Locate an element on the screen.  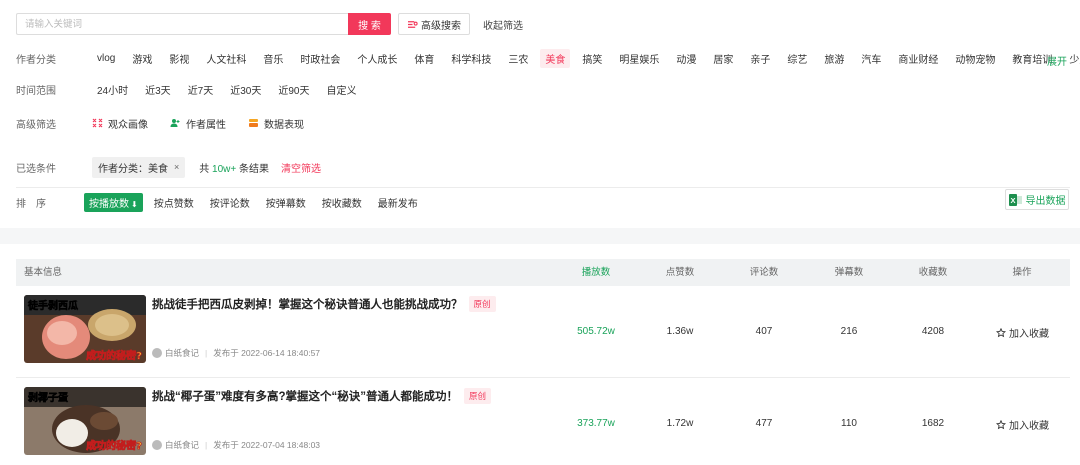
time-option-4: 近30天 is located at coordinates (245, 89).